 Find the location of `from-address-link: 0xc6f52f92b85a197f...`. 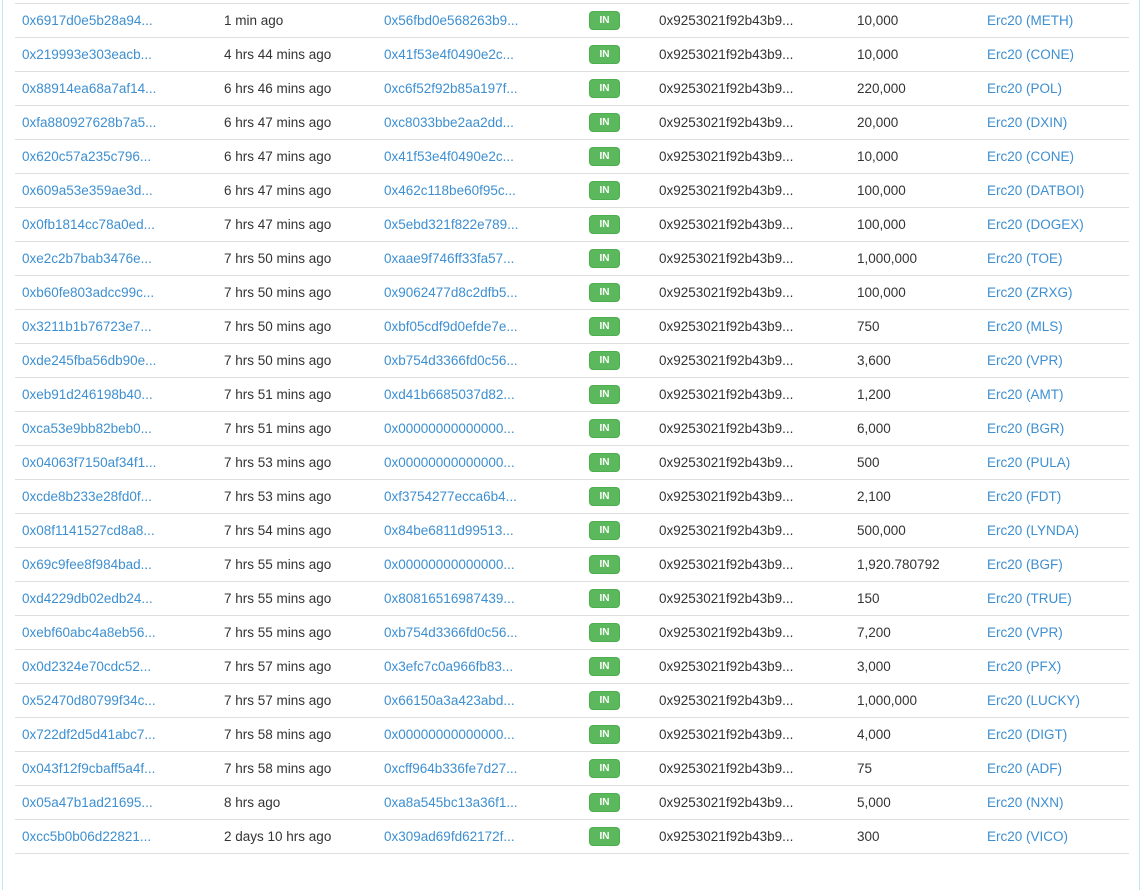

from-address-link: 0xc6f52f92b85a197f... is located at coordinates (451, 88).